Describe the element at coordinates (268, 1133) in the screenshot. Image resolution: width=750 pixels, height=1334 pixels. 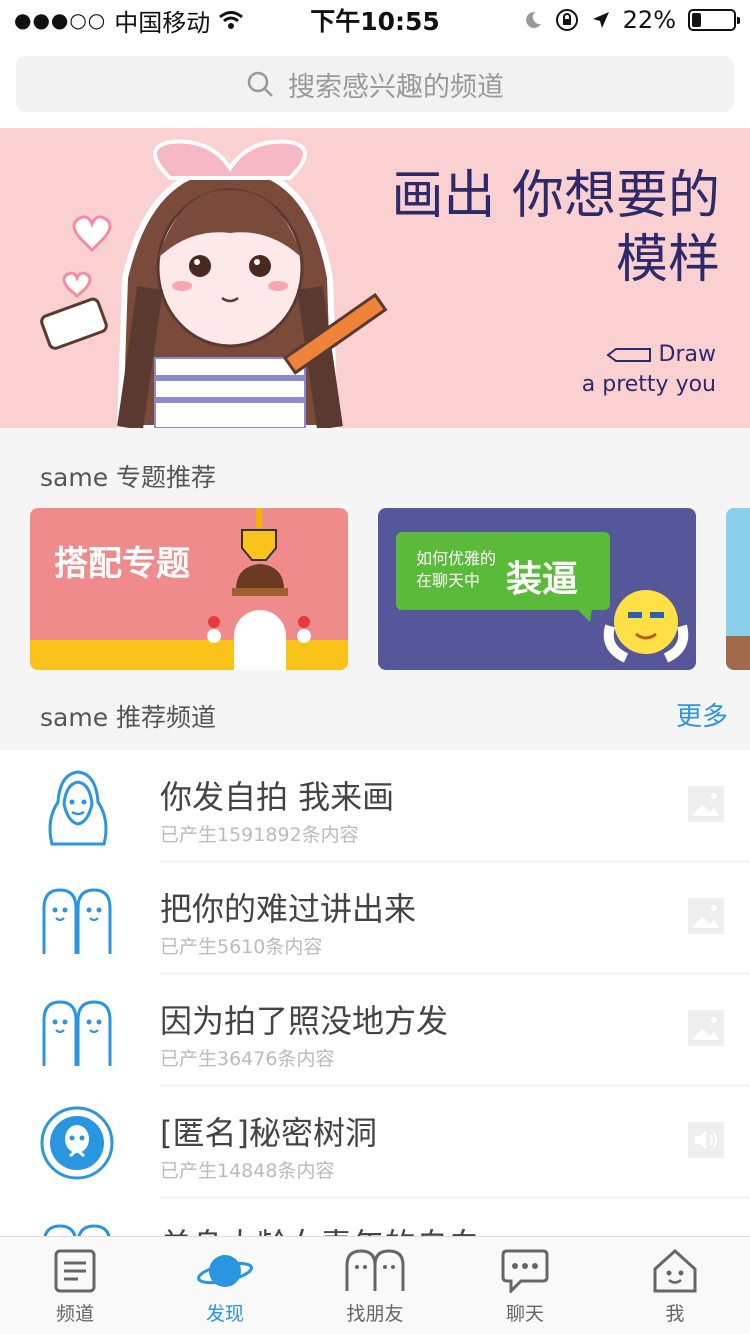
I see `channel-title: [匿名]秘密树洞` at that location.